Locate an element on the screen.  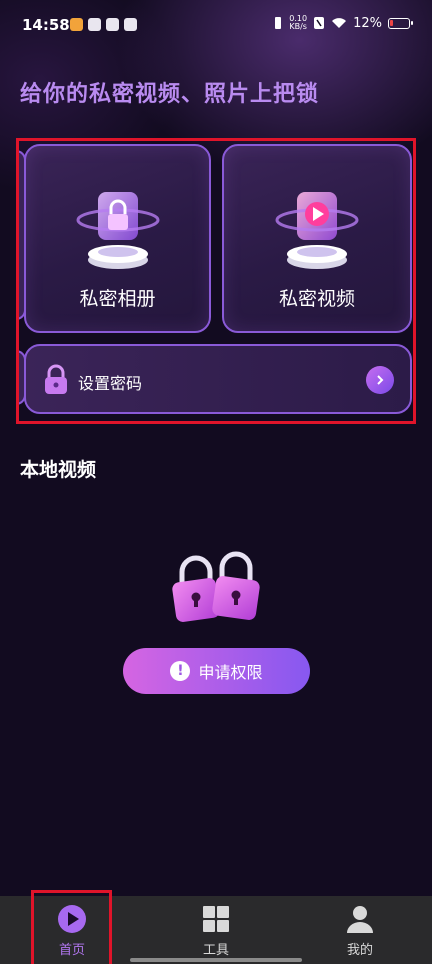
battery-icon is located at coordinates (400, 23).